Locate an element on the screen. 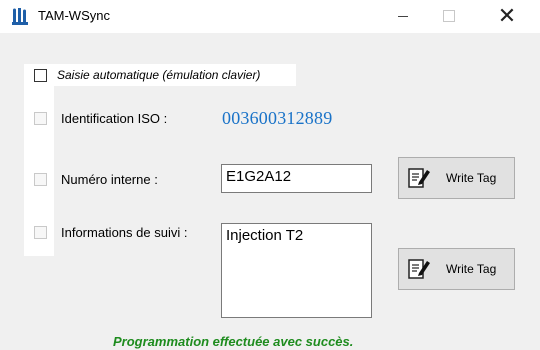 The image size is (540, 350). auto-input-checkbox is located at coordinates (40, 75).